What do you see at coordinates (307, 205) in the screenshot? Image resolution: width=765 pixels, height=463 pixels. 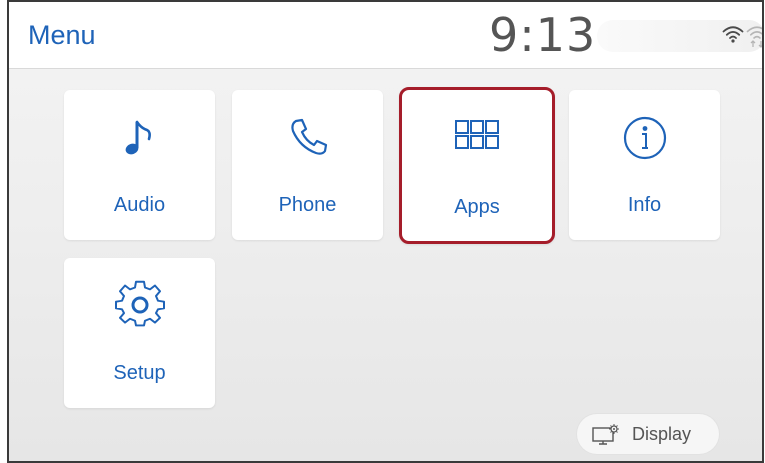 I see `phone-label: Phone` at bounding box center [307, 205].